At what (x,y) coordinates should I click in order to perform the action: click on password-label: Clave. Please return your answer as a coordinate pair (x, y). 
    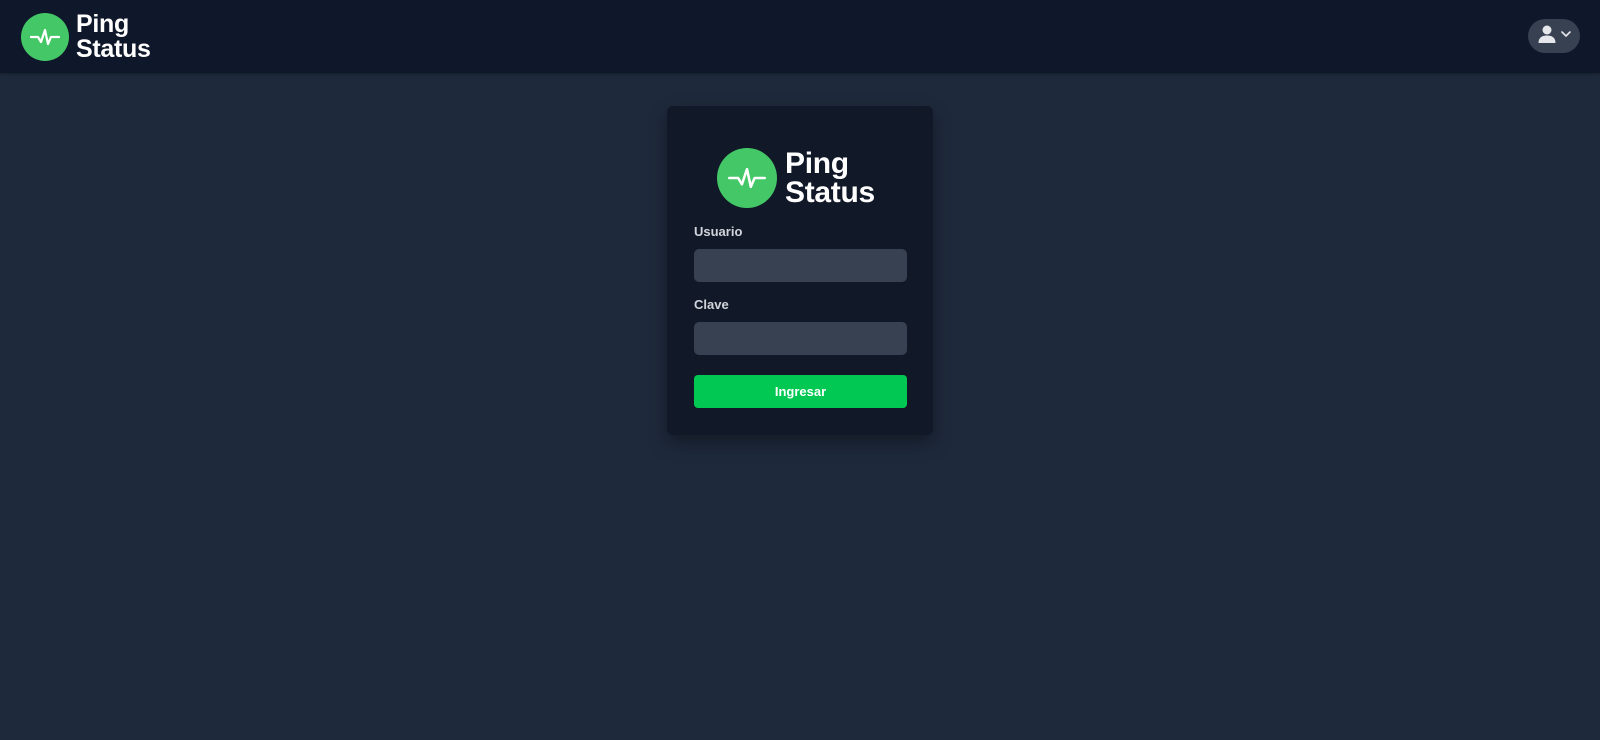
    Looking at the image, I should click on (711, 304).